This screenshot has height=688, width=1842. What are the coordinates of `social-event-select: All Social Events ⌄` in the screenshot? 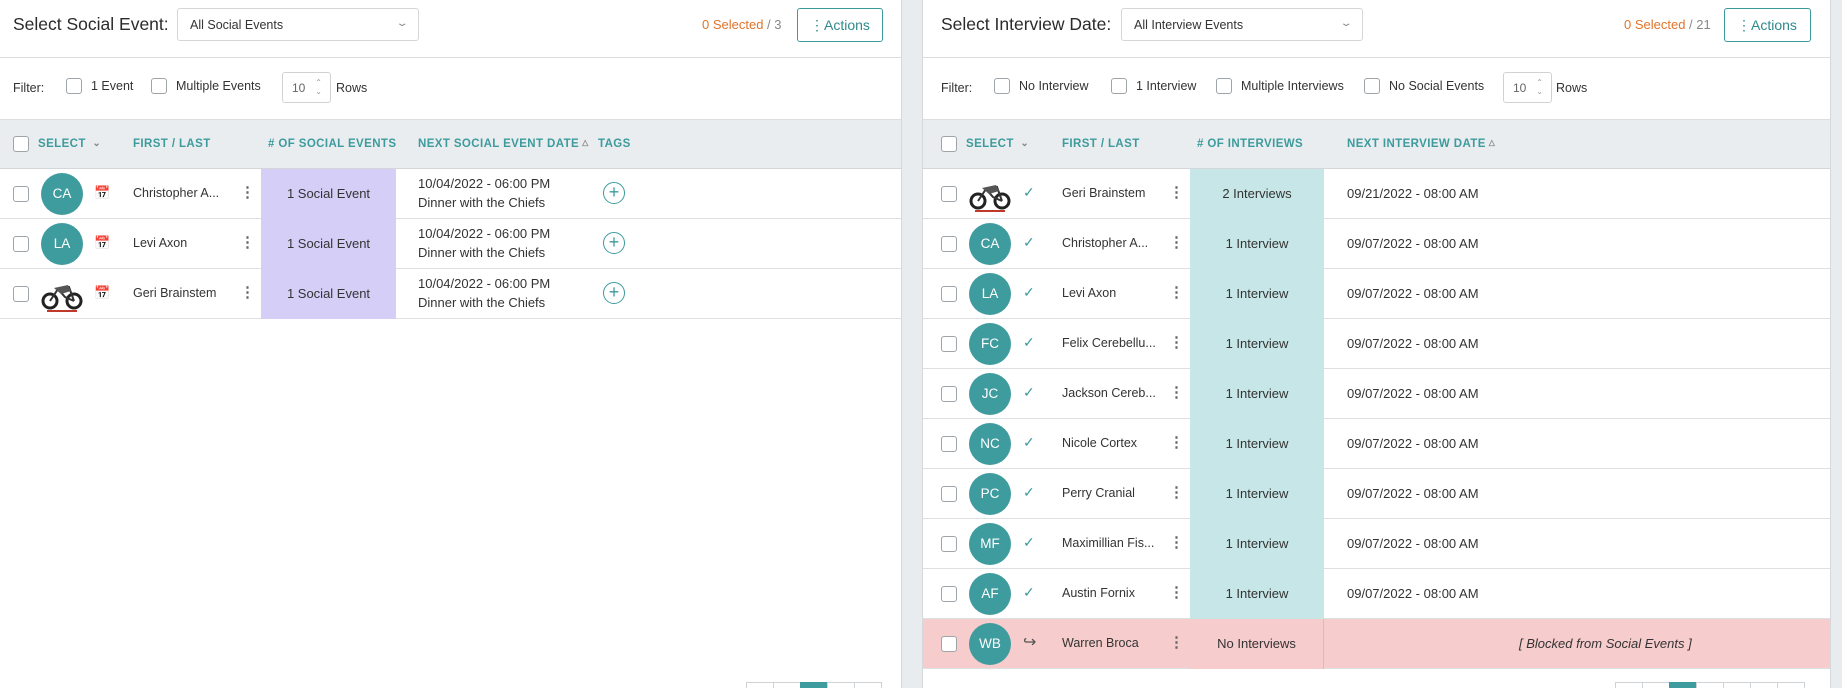 It's located at (298, 24).